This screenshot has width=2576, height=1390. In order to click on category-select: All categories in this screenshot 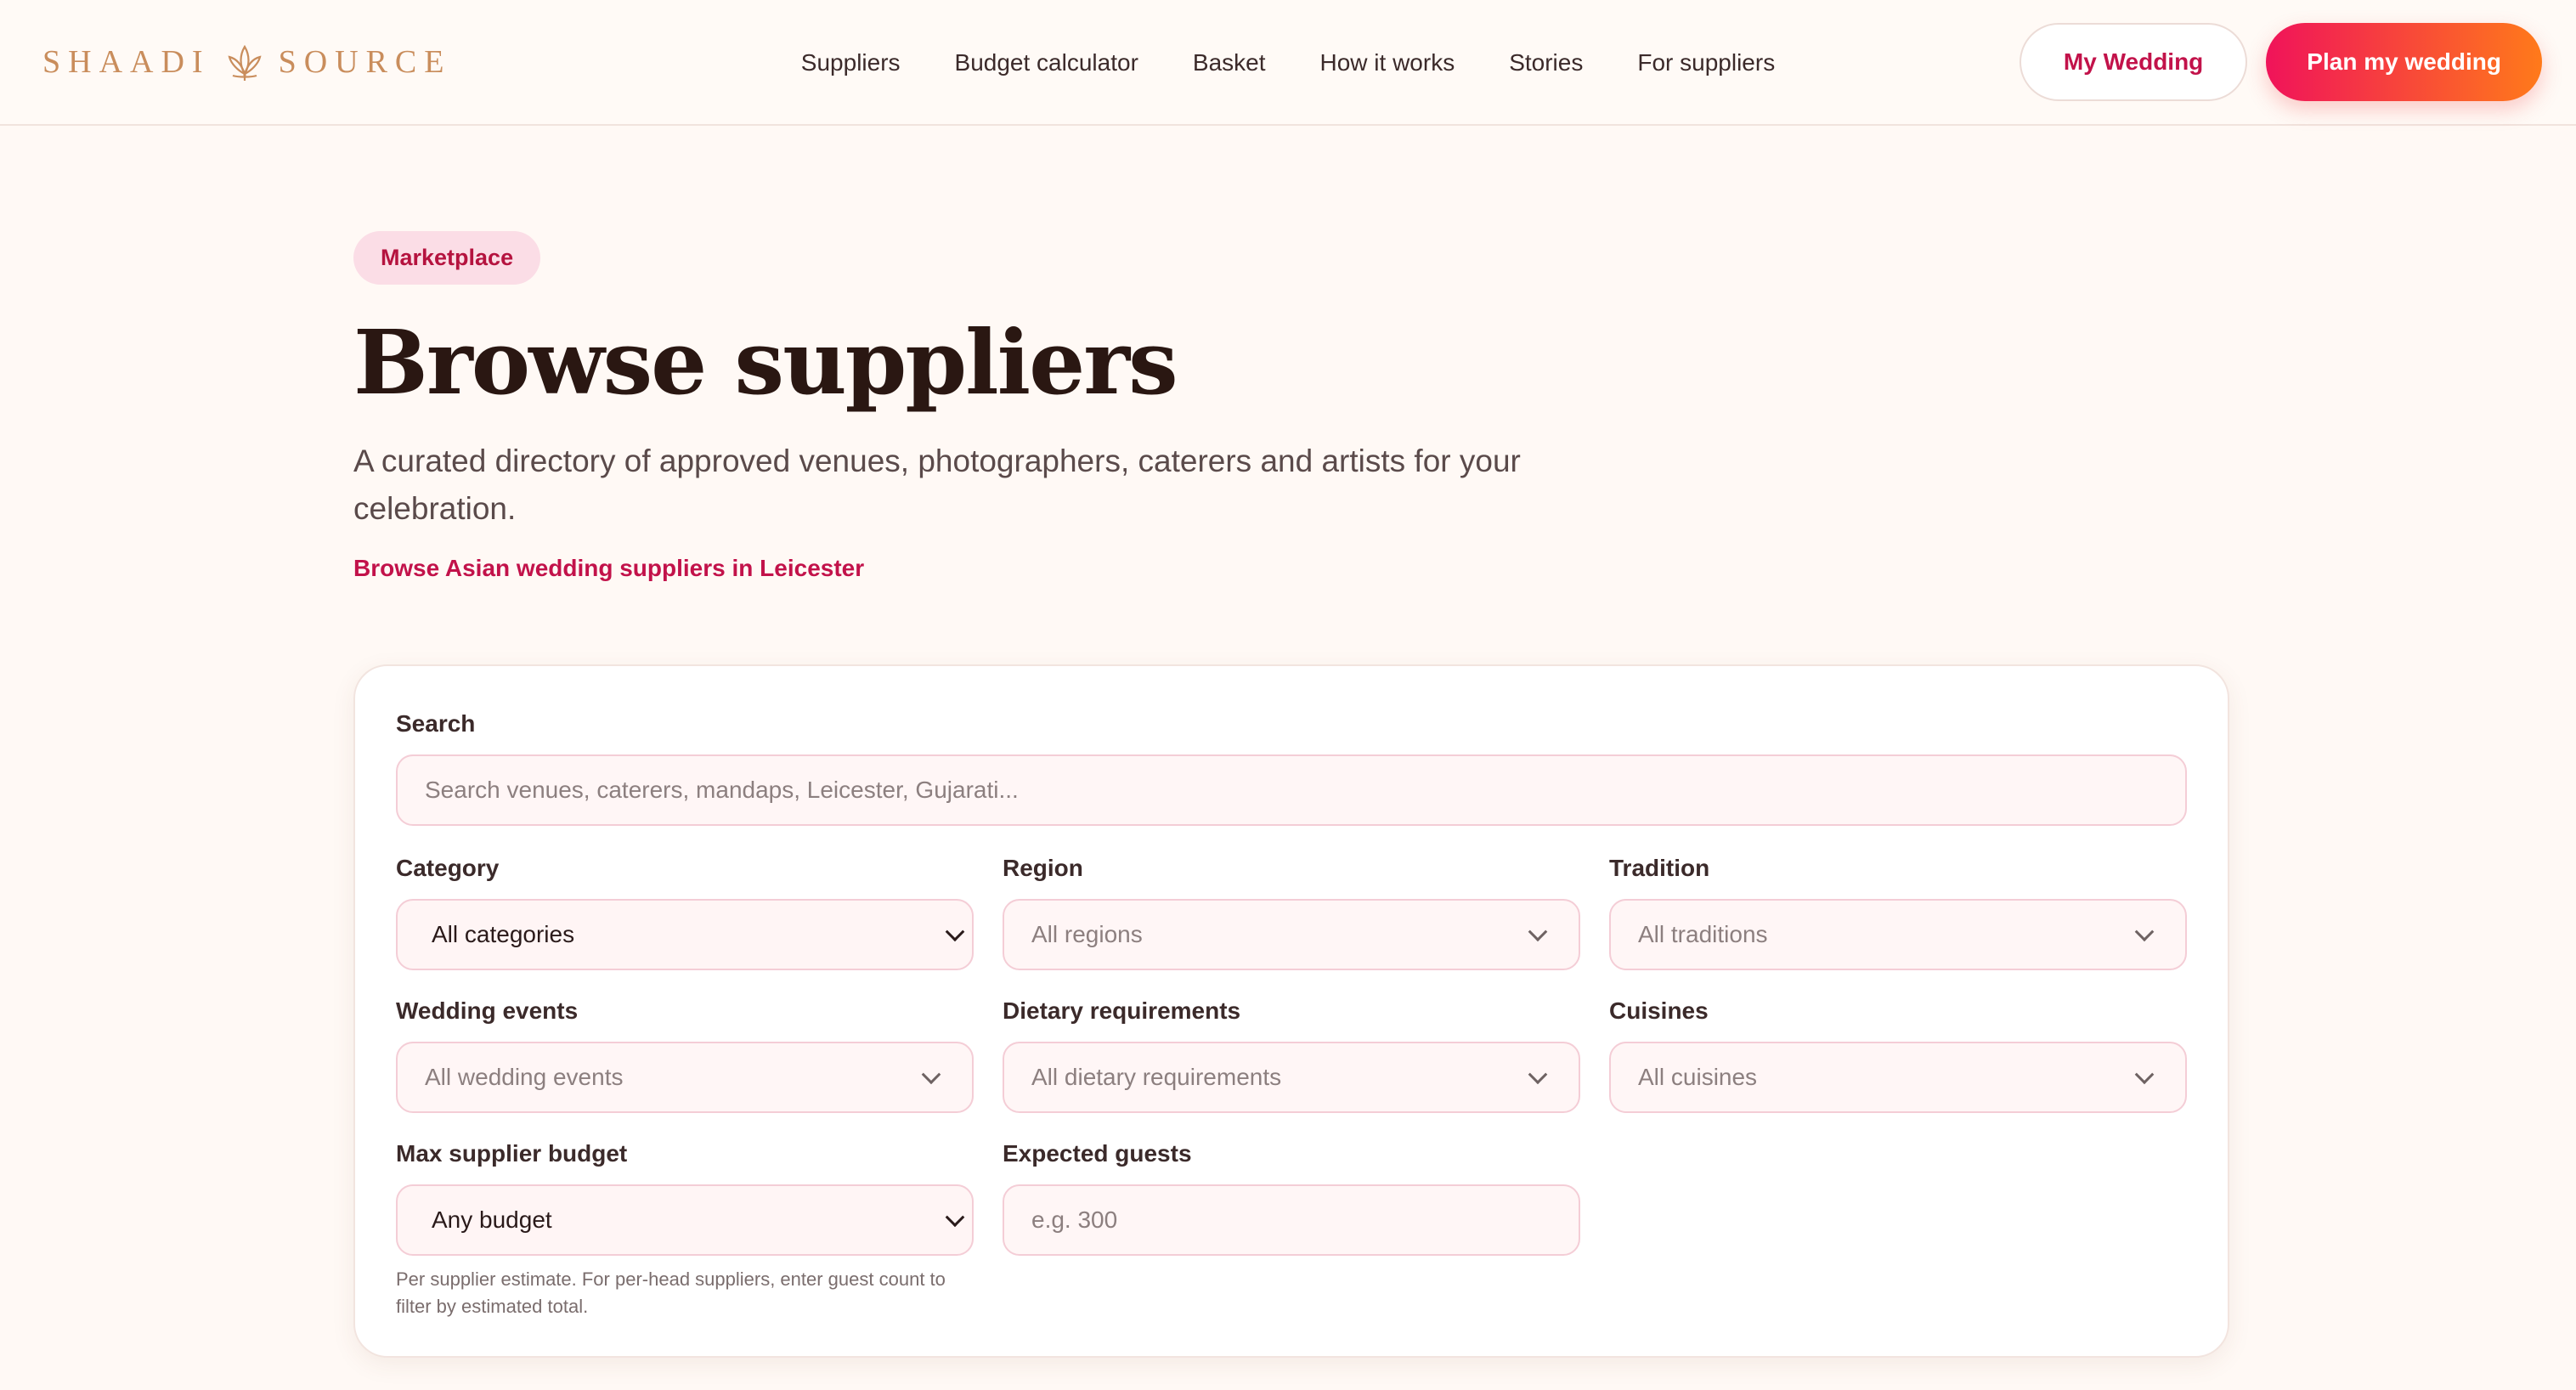, I will do `click(685, 934)`.